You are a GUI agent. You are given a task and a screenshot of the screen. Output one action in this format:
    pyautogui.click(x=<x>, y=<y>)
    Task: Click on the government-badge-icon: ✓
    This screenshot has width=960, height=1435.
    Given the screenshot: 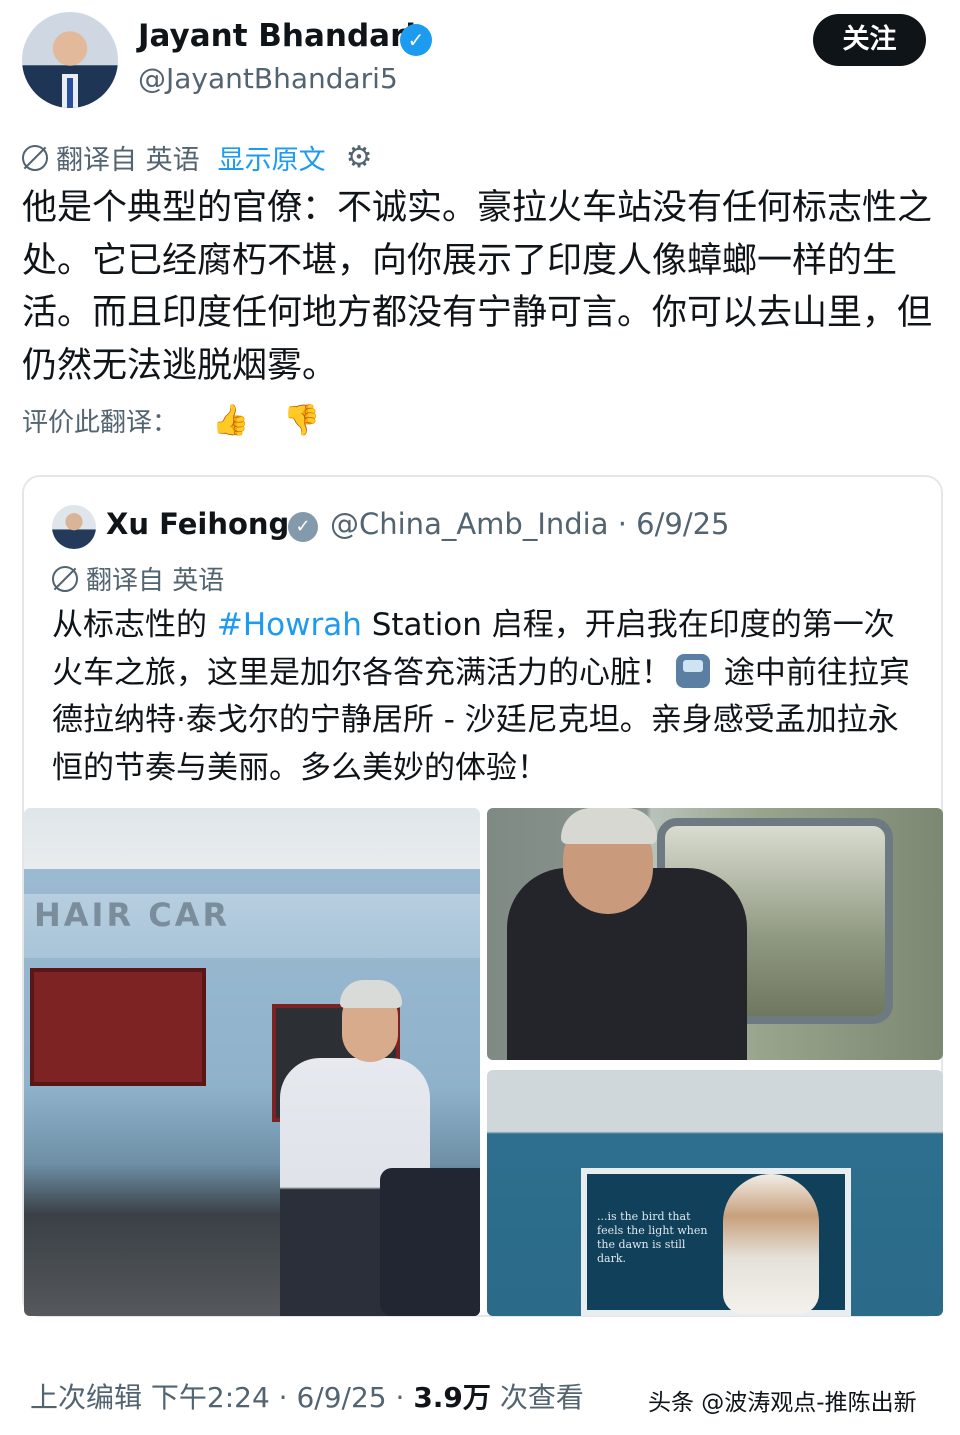 What is the action you would take?
    pyautogui.click(x=303, y=527)
    